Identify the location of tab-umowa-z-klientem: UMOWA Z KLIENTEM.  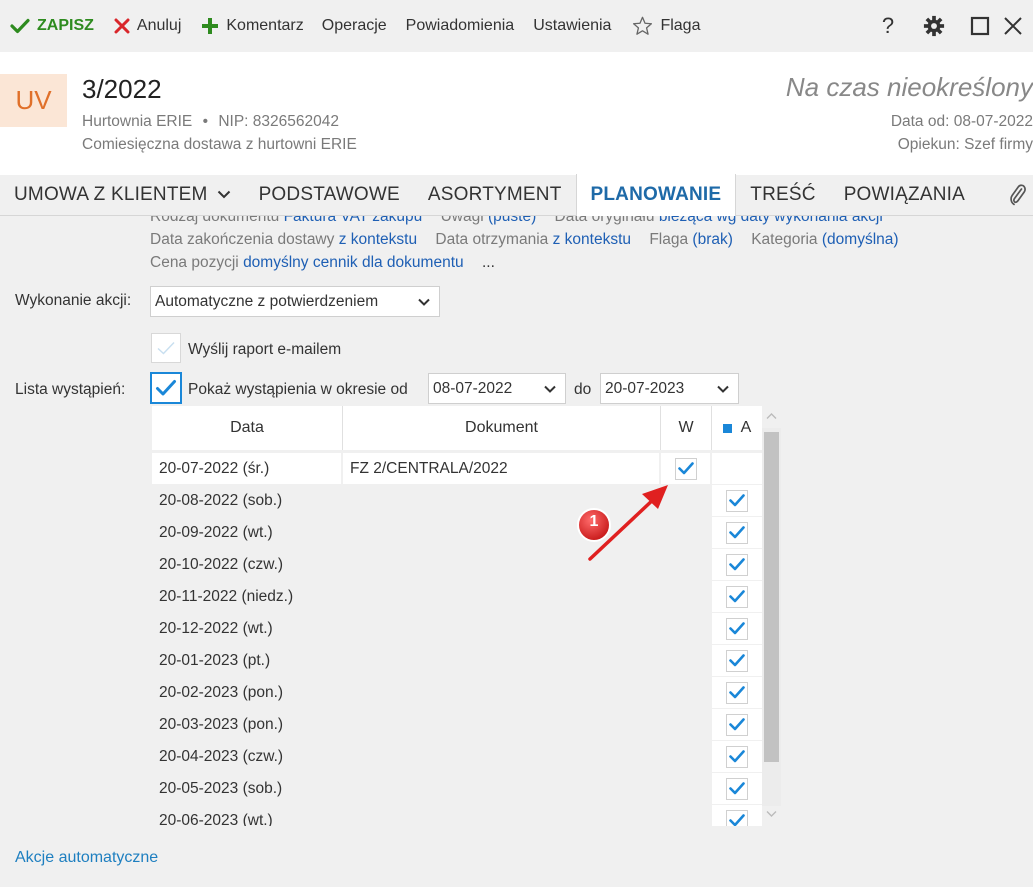
(122, 194).